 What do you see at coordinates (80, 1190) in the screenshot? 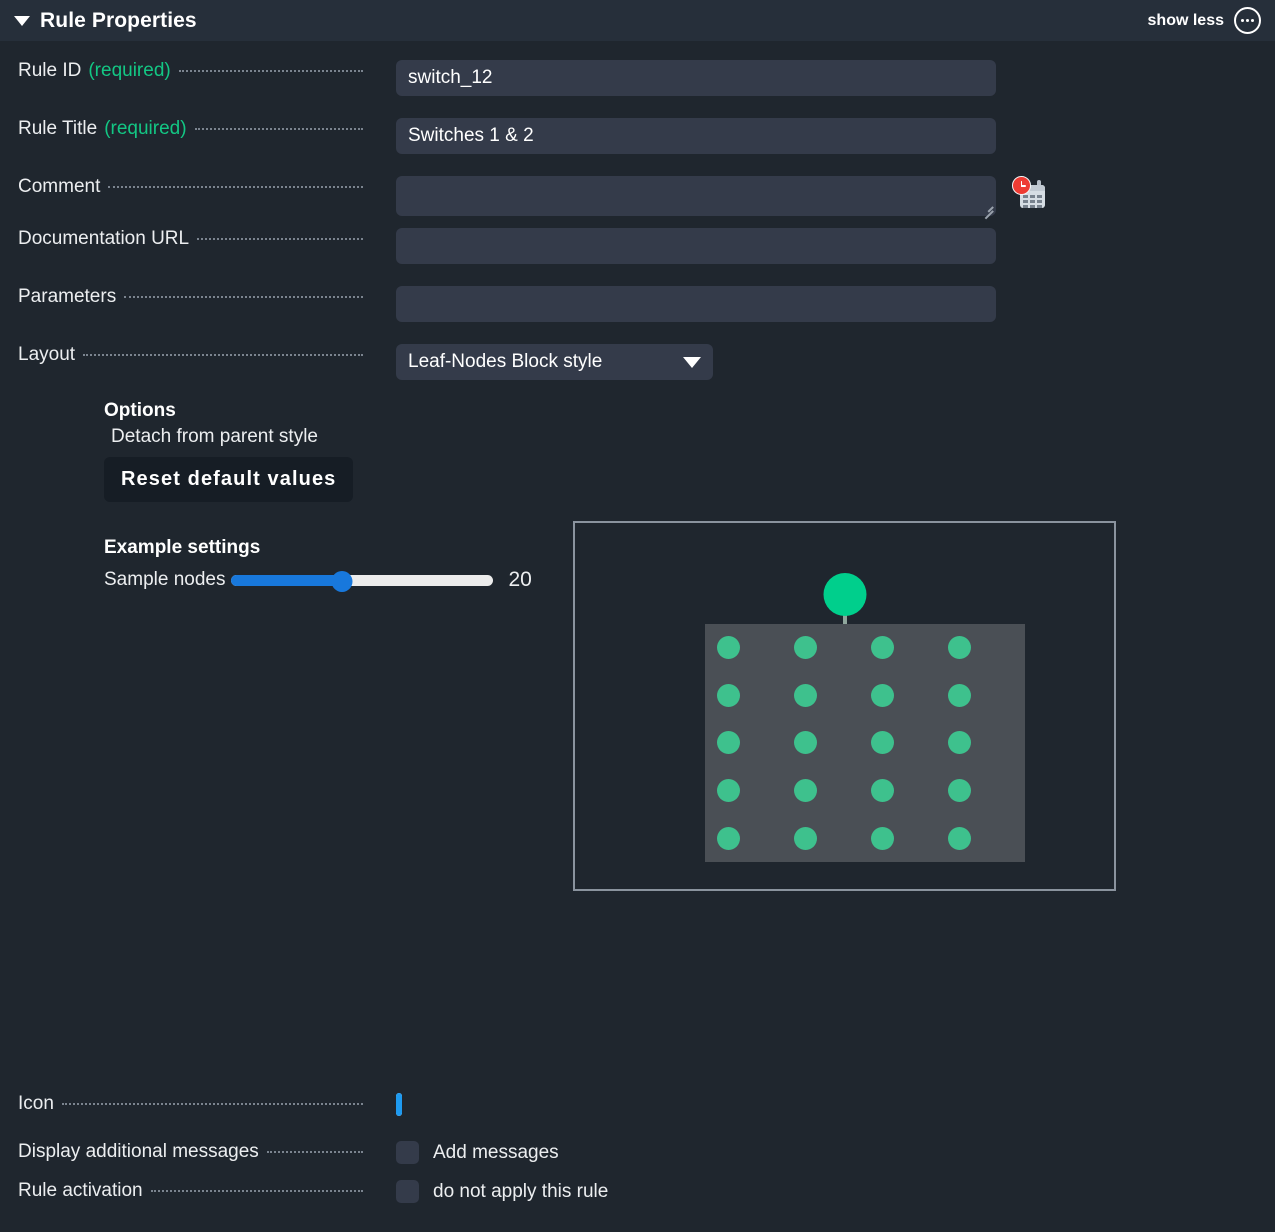
I see `rule-activation-label: Rule activation` at bounding box center [80, 1190].